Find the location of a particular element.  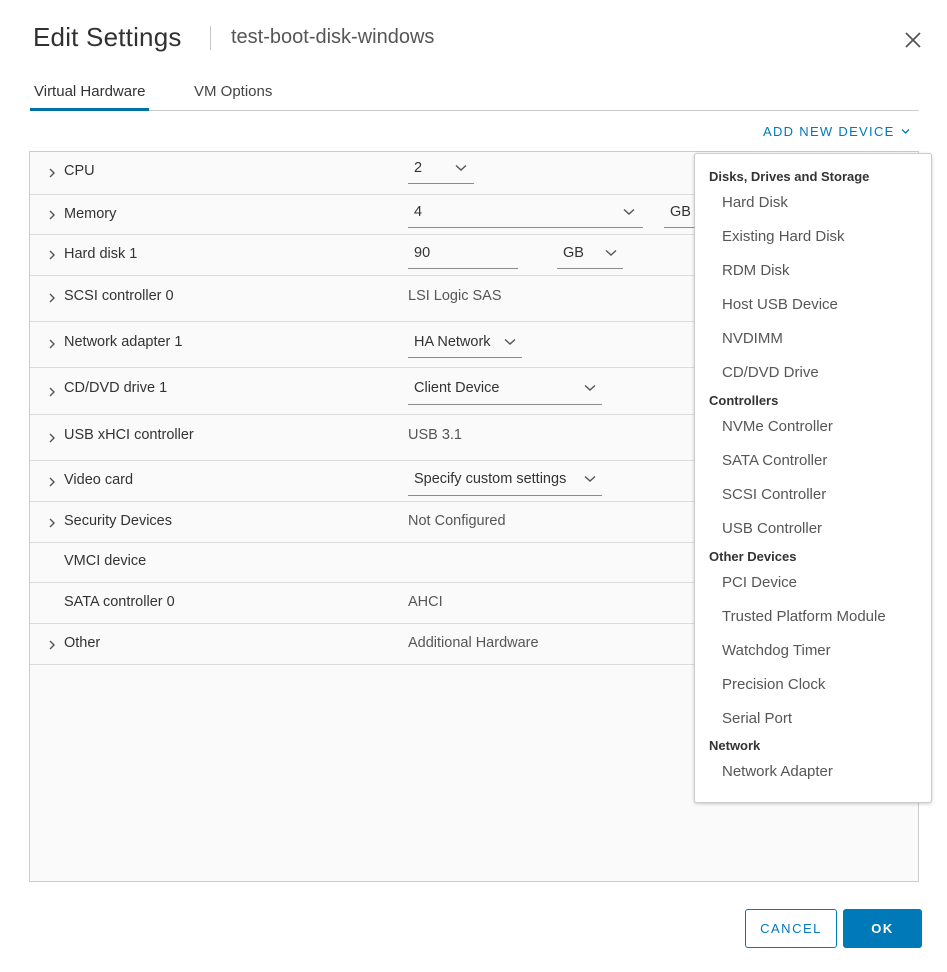

menu-item-trusted-platform-module: Trusted Platform Module is located at coordinates (804, 616).